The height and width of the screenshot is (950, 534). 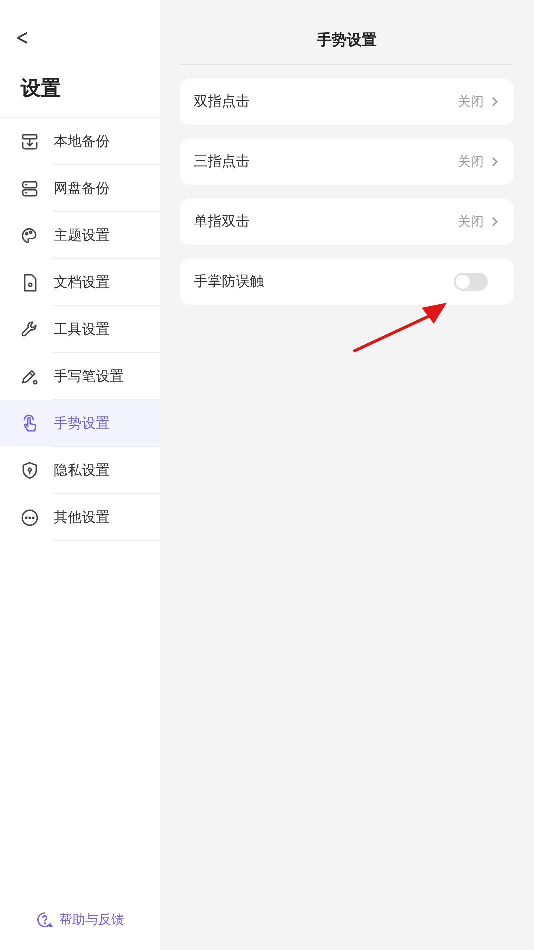 I want to click on sidebar-item: 手写笔设置, so click(x=80, y=376).